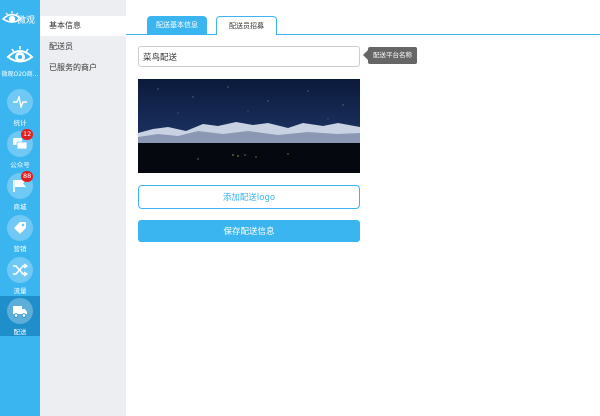  I want to click on nav-label: 商城, so click(20, 207).